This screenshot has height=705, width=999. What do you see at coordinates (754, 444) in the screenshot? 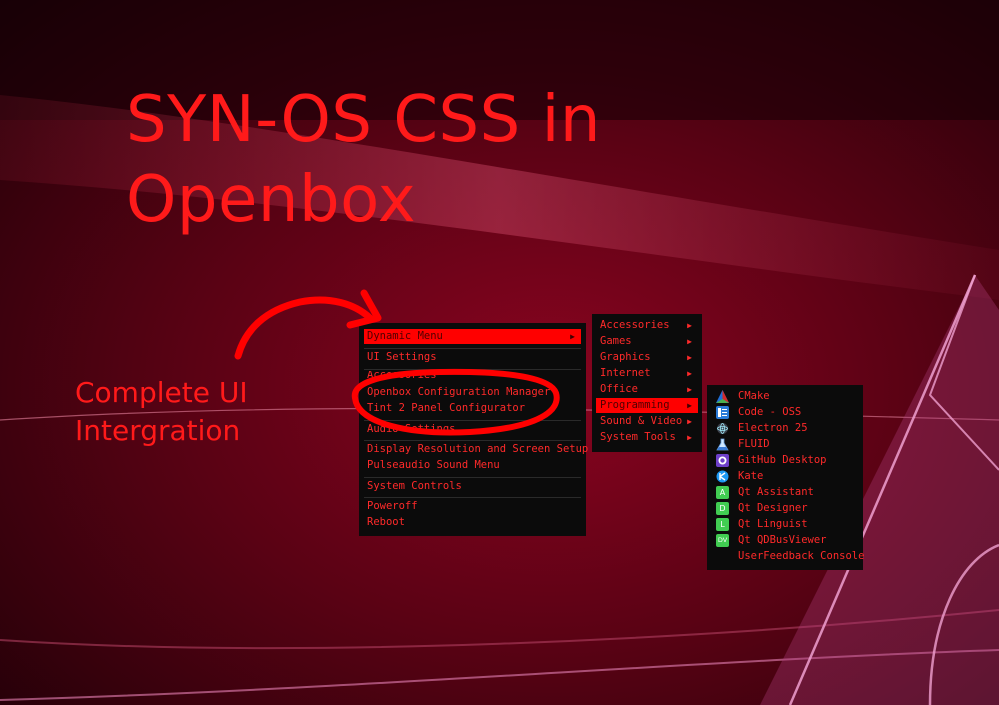
I see `menu-item-label: FLUID` at bounding box center [754, 444].